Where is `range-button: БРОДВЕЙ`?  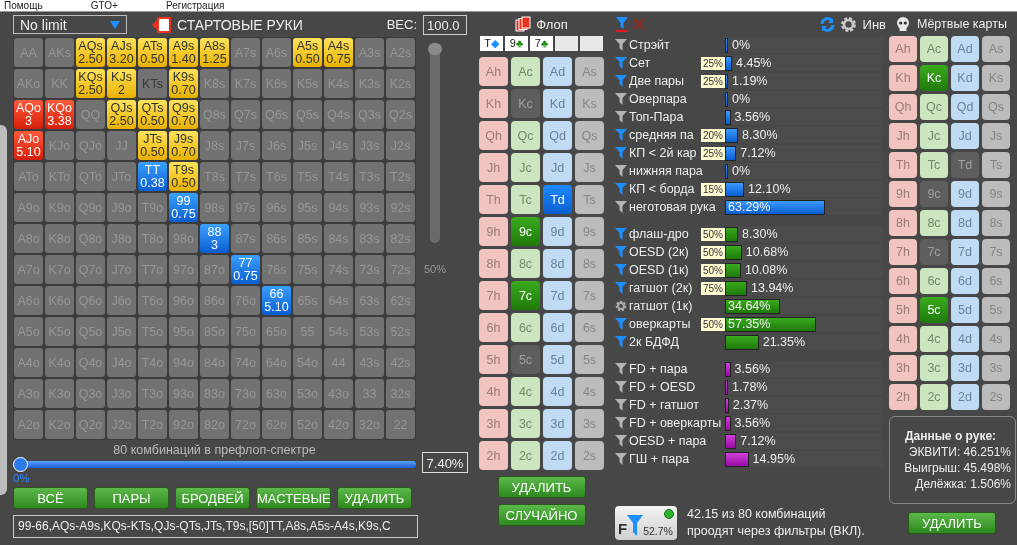
range-button: БРОДВЕЙ is located at coordinates (212, 498).